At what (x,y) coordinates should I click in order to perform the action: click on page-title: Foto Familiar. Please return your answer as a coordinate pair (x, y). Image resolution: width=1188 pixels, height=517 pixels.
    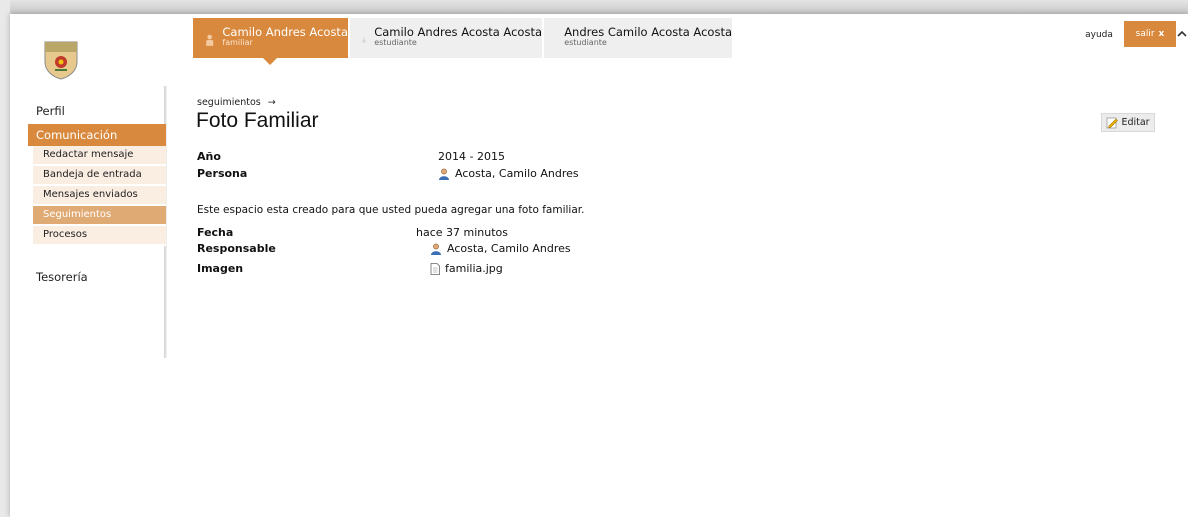
    Looking at the image, I should click on (257, 120).